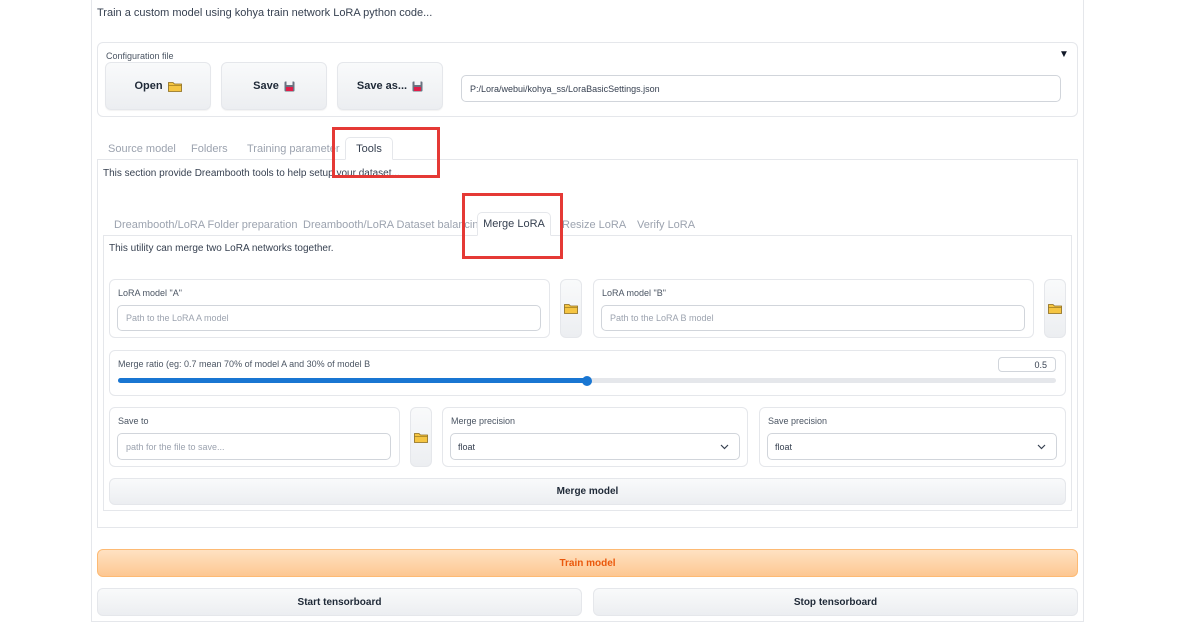  Describe the element at coordinates (339, 602) in the screenshot. I see `start-tensorboard-button: Start tensorboard` at that location.